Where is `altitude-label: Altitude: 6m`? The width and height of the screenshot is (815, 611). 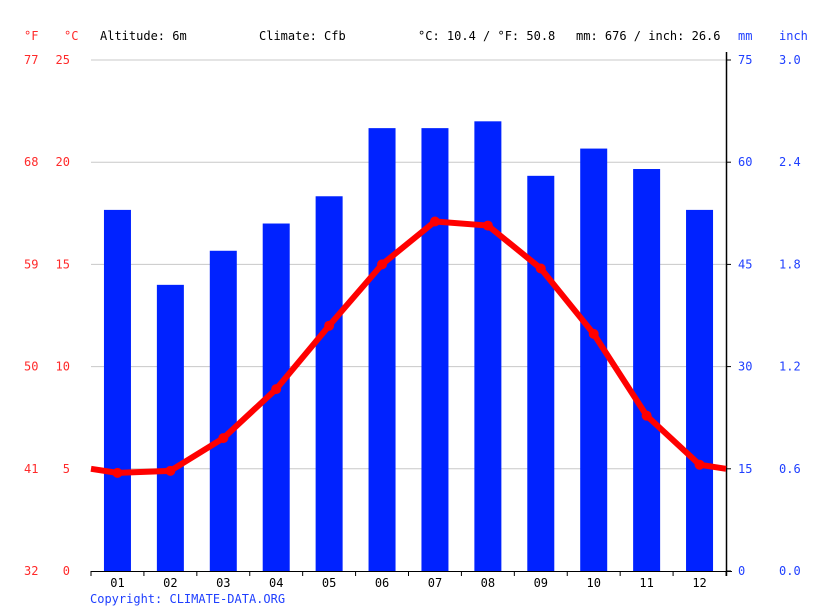
altitude-label: Altitude: 6m is located at coordinates (143, 36).